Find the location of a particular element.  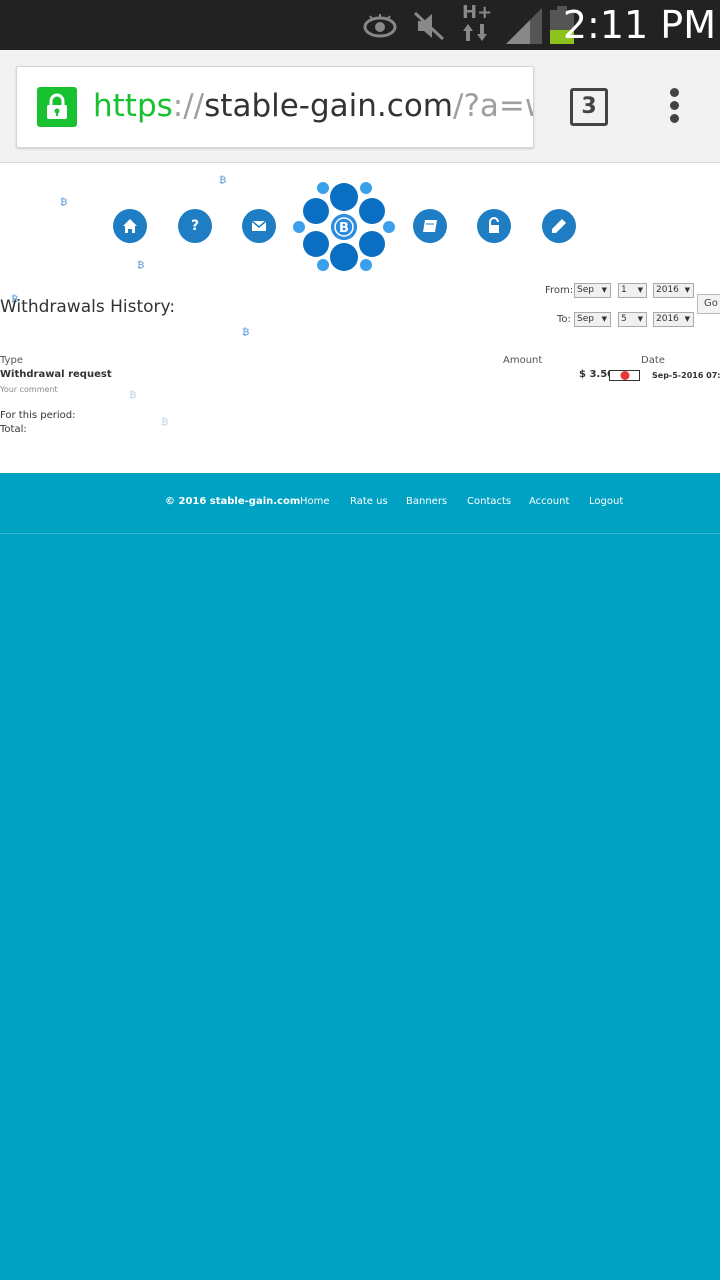

period-label: For this period: is located at coordinates (38, 415).